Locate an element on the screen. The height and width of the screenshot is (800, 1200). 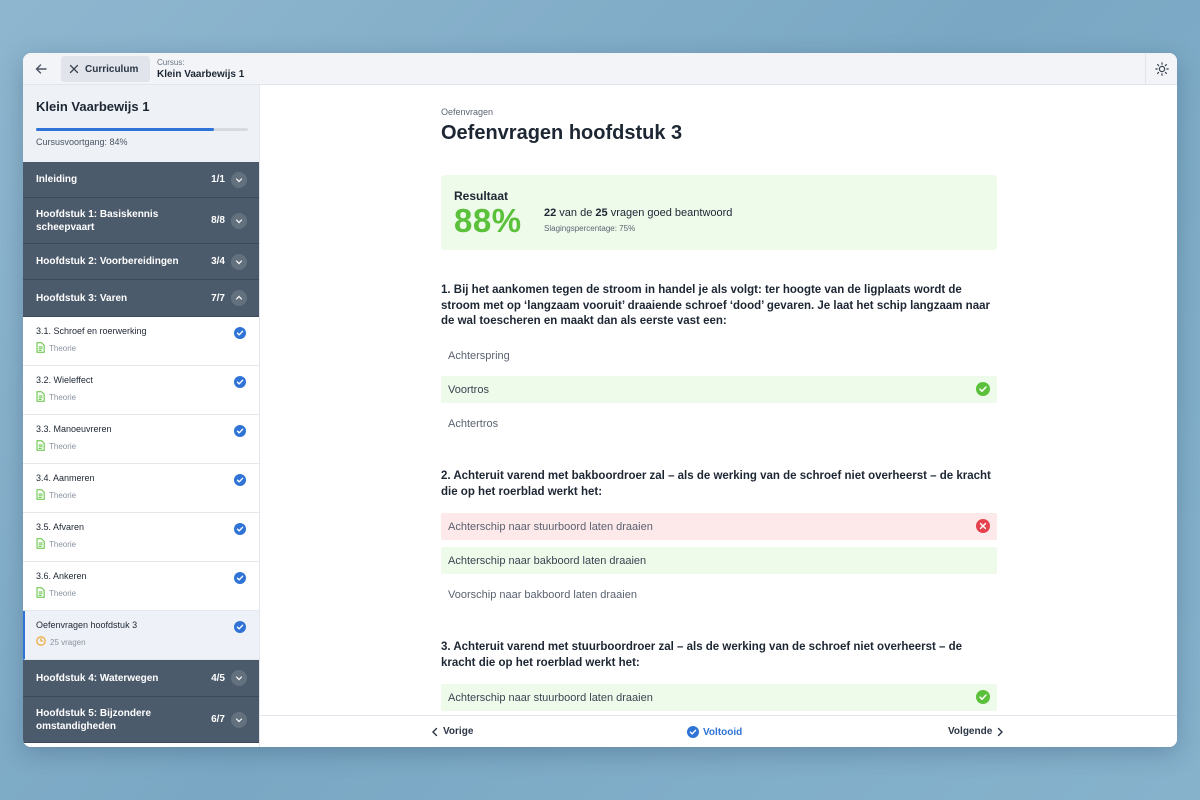
result-percent: 88% is located at coordinates (488, 220).